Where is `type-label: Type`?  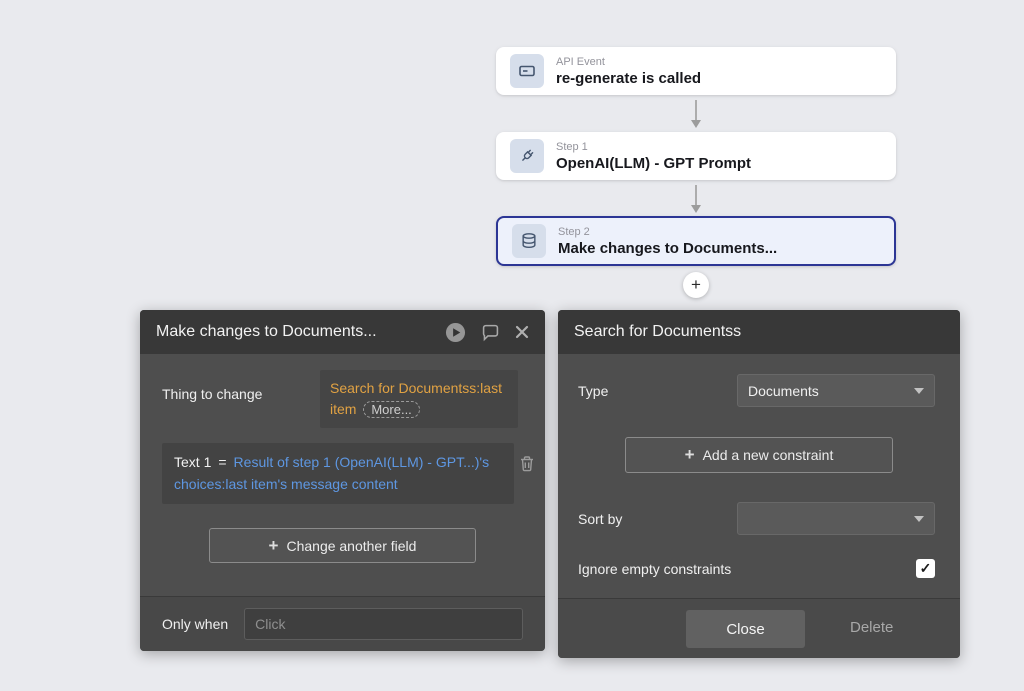
type-label: Type is located at coordinates (593, 390).